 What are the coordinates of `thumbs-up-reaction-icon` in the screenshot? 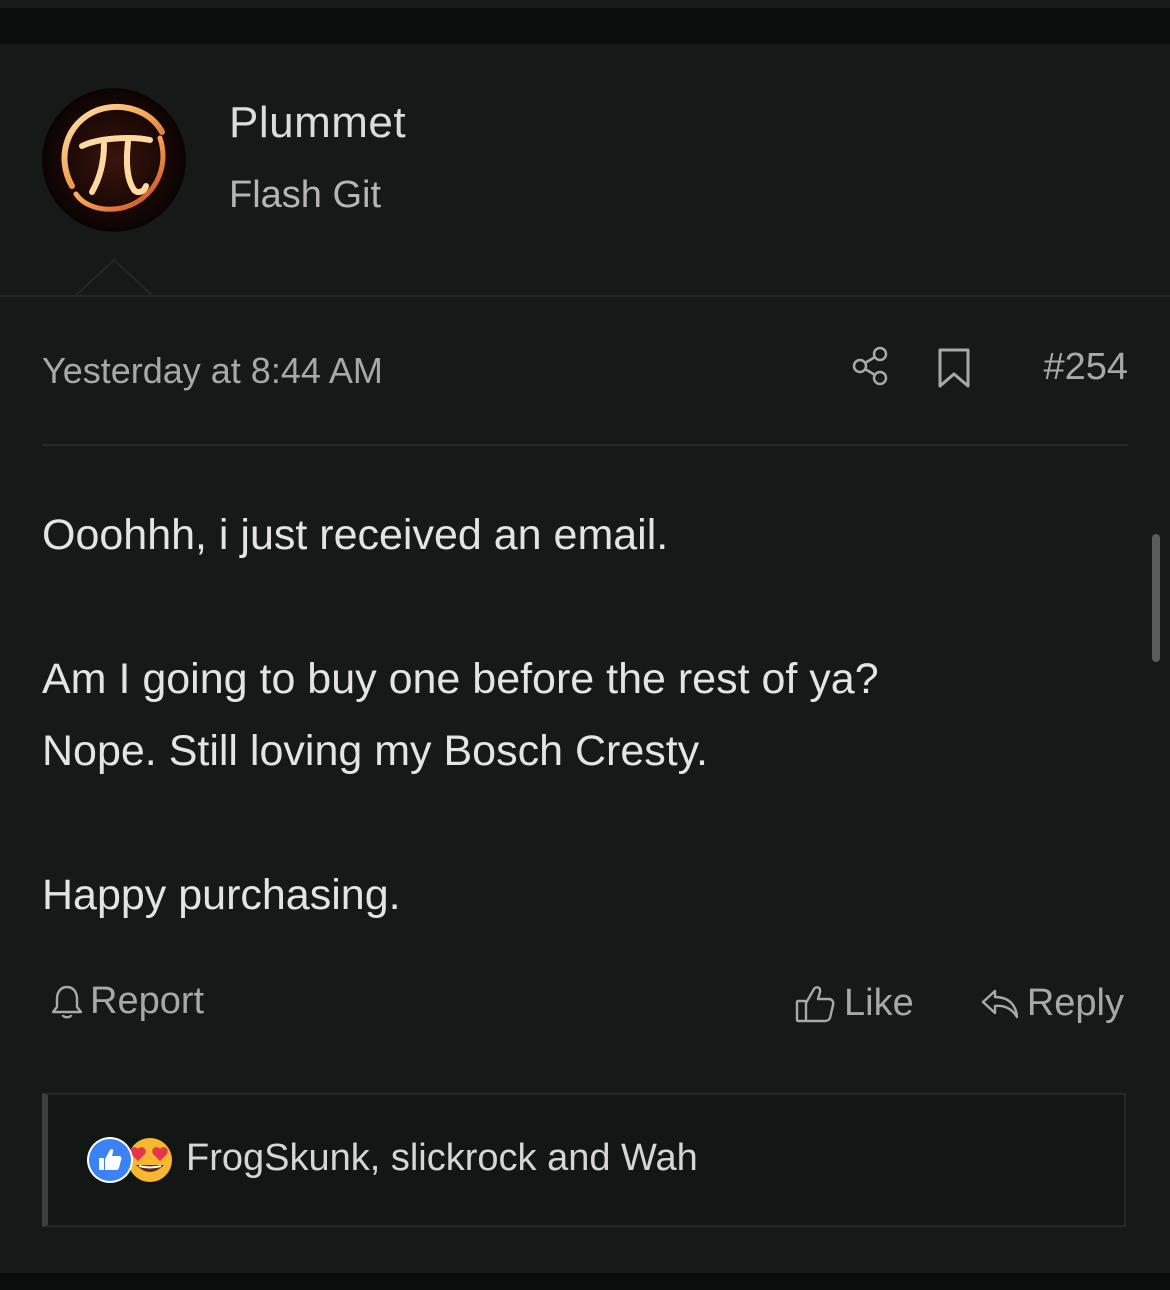 It's located at (110, 1160).